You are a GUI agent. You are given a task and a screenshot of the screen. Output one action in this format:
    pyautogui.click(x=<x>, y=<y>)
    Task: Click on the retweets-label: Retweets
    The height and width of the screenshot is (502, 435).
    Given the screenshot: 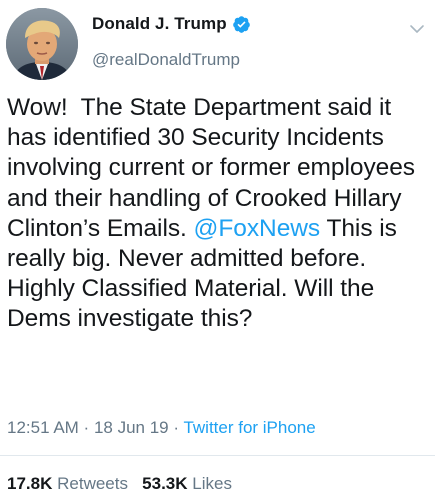 What is the action you would take?
    pyautogui.click(x=92, y=483)
    